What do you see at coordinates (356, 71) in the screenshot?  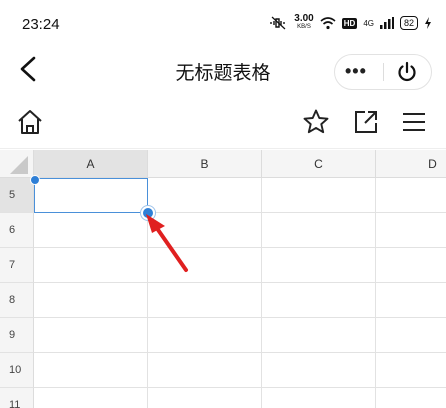 I see `more-options-button: •••` at bounding box center [356, 71].